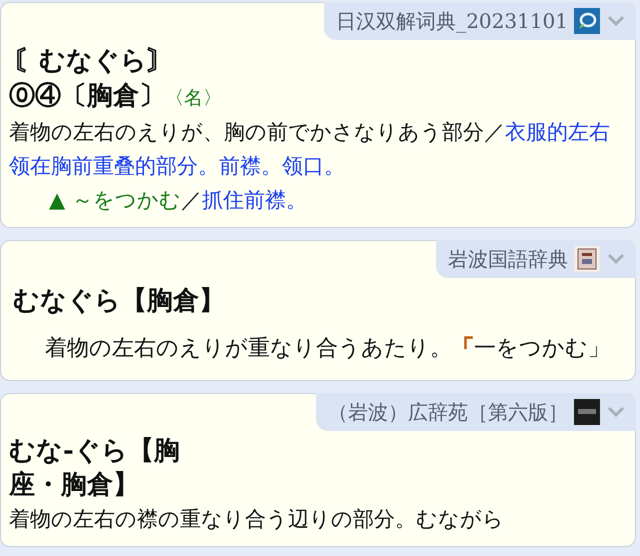  What do you see at coordinates (508, 259) in the screenshot?
I see `dictionary-name: 岩波国語辞典` at bounding box center [508, 259].